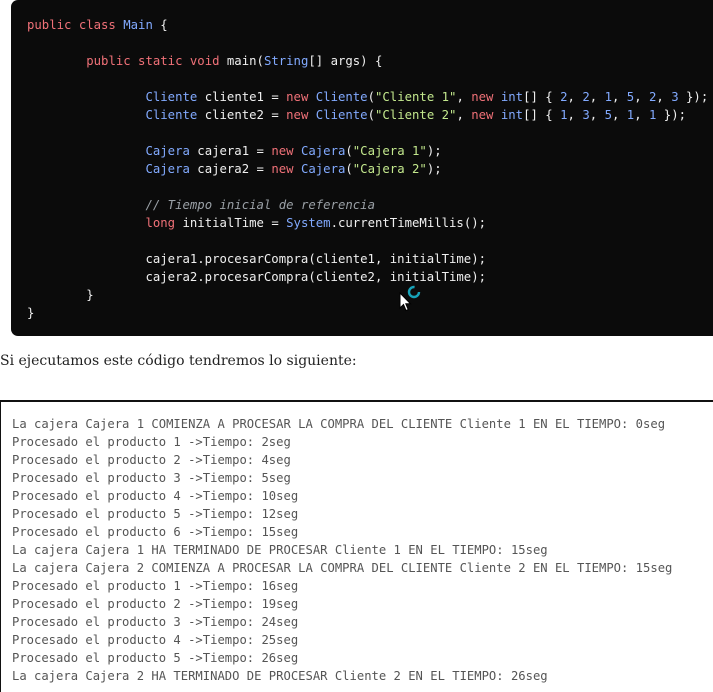 This screenshot has width=713, height=692. I want to click on code-token: long, so click(164, 223).